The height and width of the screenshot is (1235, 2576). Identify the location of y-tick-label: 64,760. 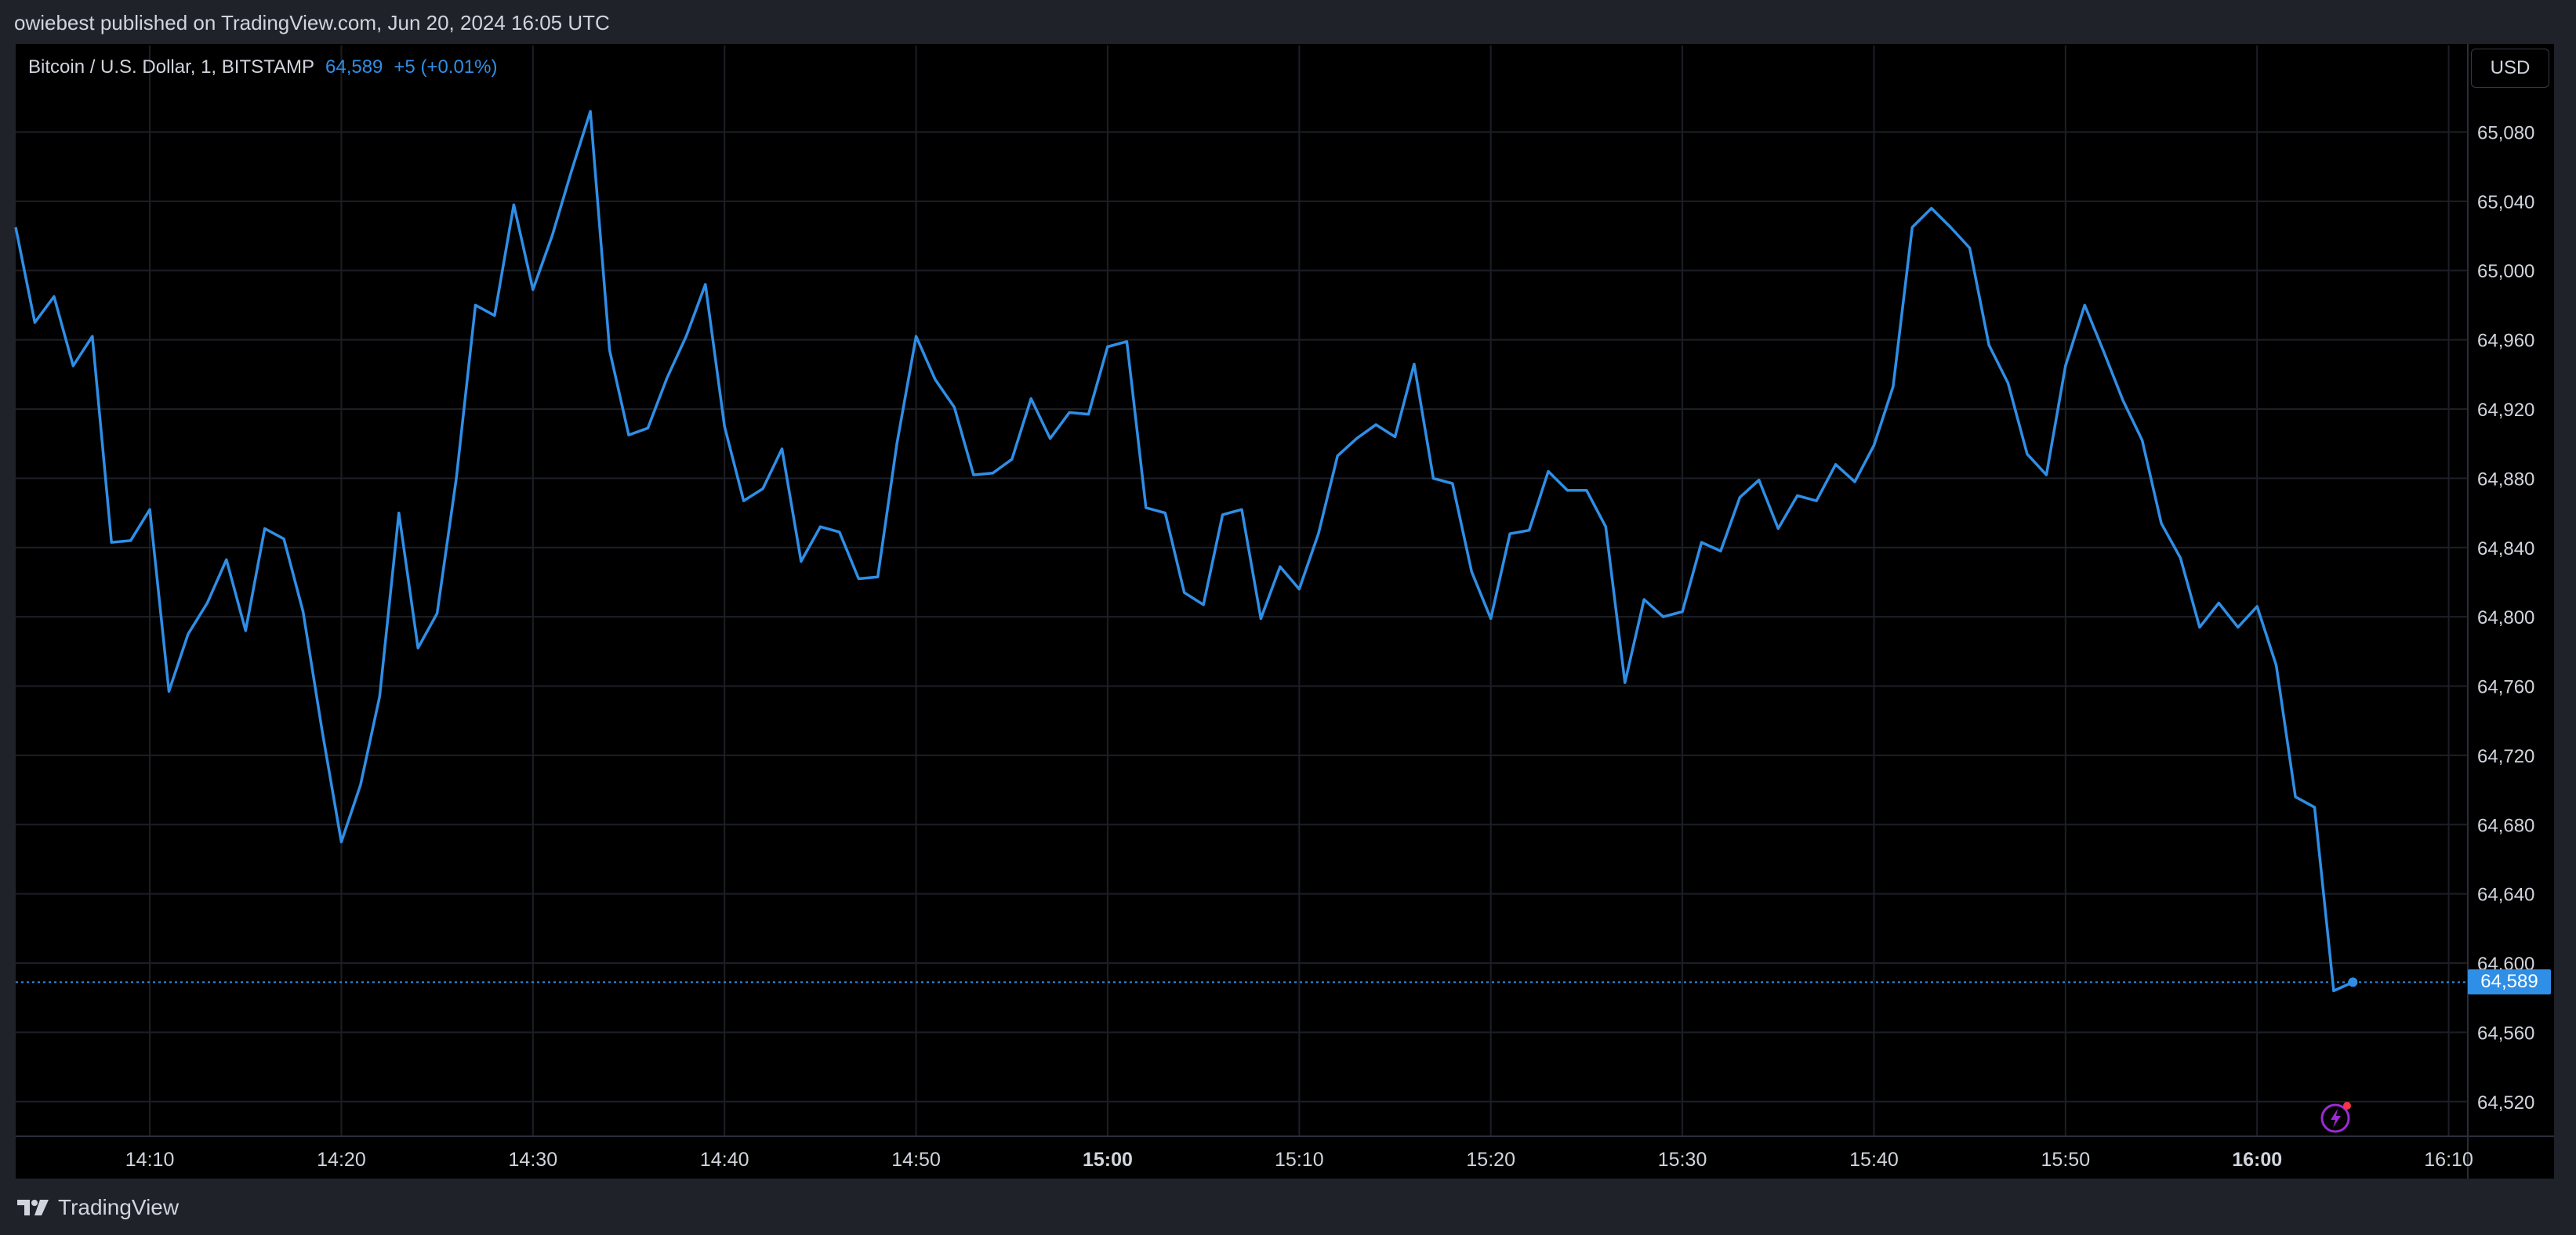
(2506, 687).